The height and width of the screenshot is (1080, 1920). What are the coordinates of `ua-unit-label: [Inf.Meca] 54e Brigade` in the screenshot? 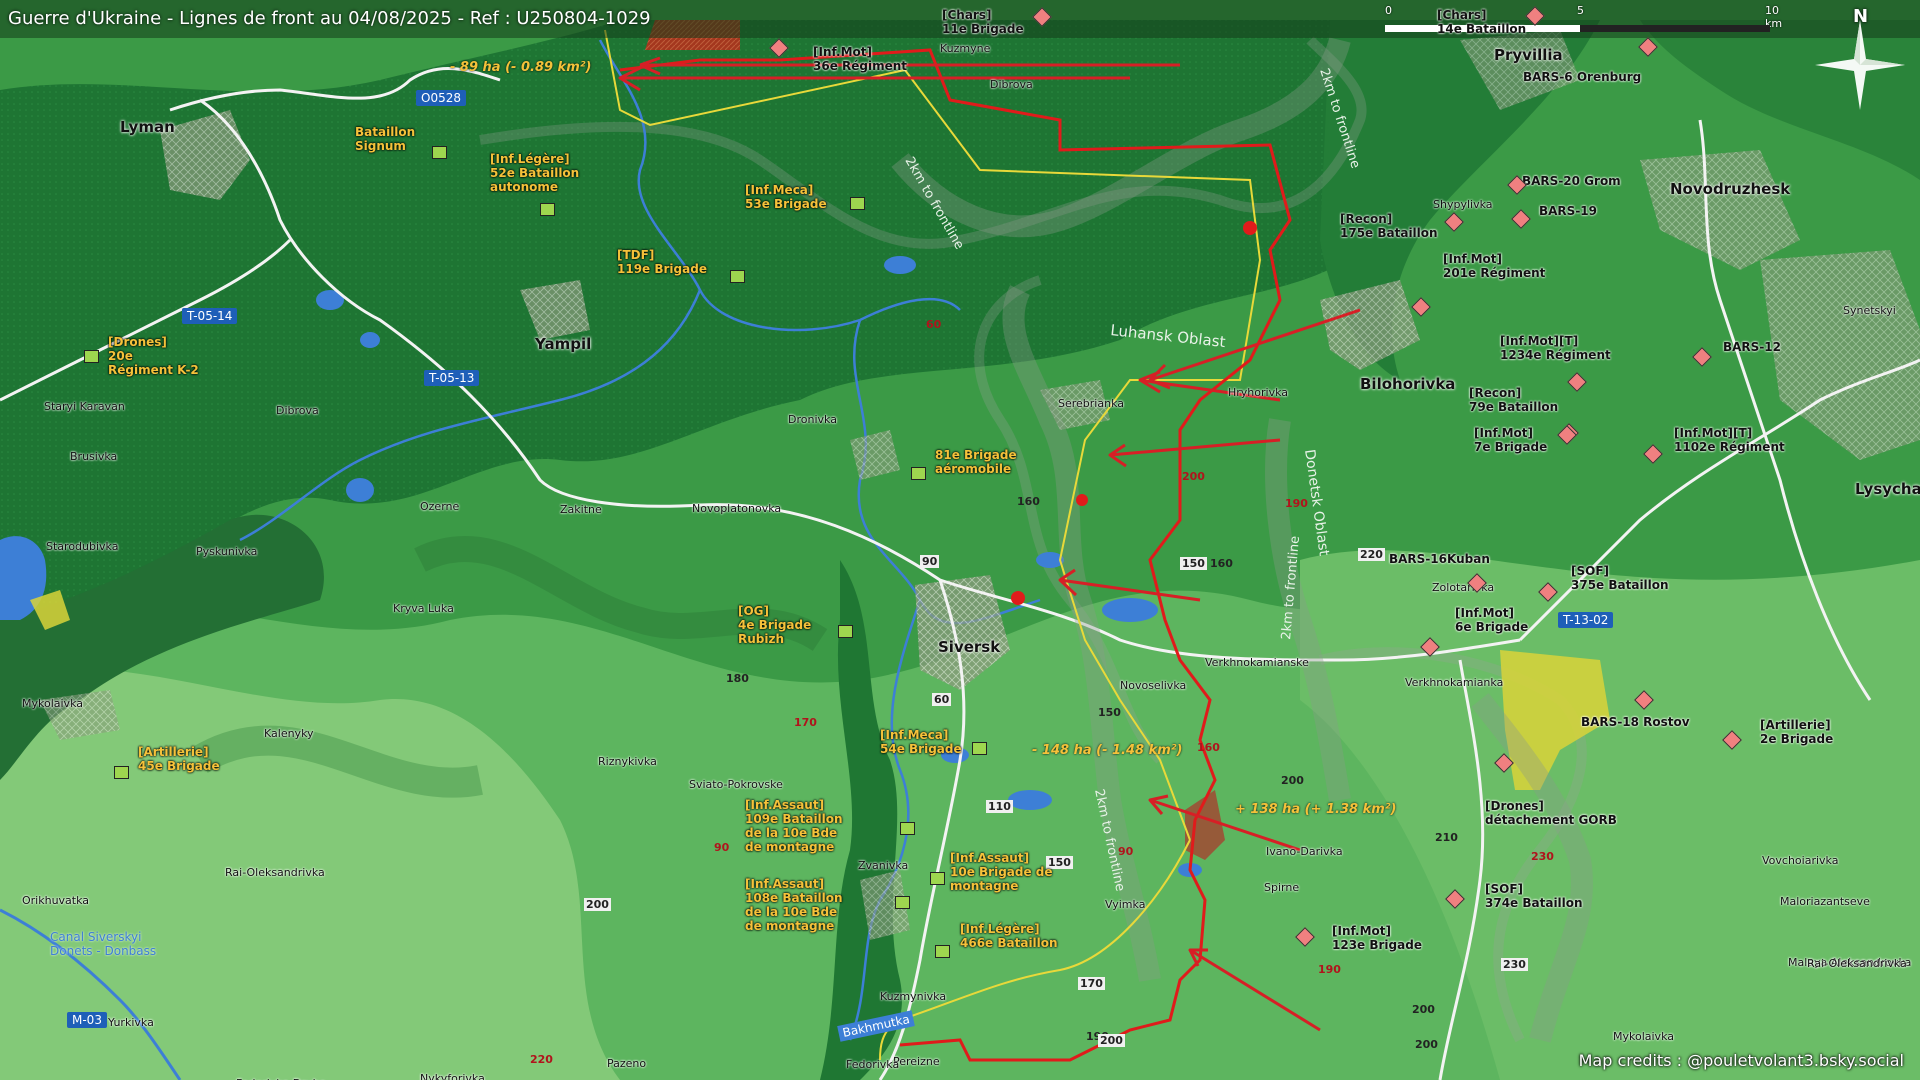 It's located at (921, 742).